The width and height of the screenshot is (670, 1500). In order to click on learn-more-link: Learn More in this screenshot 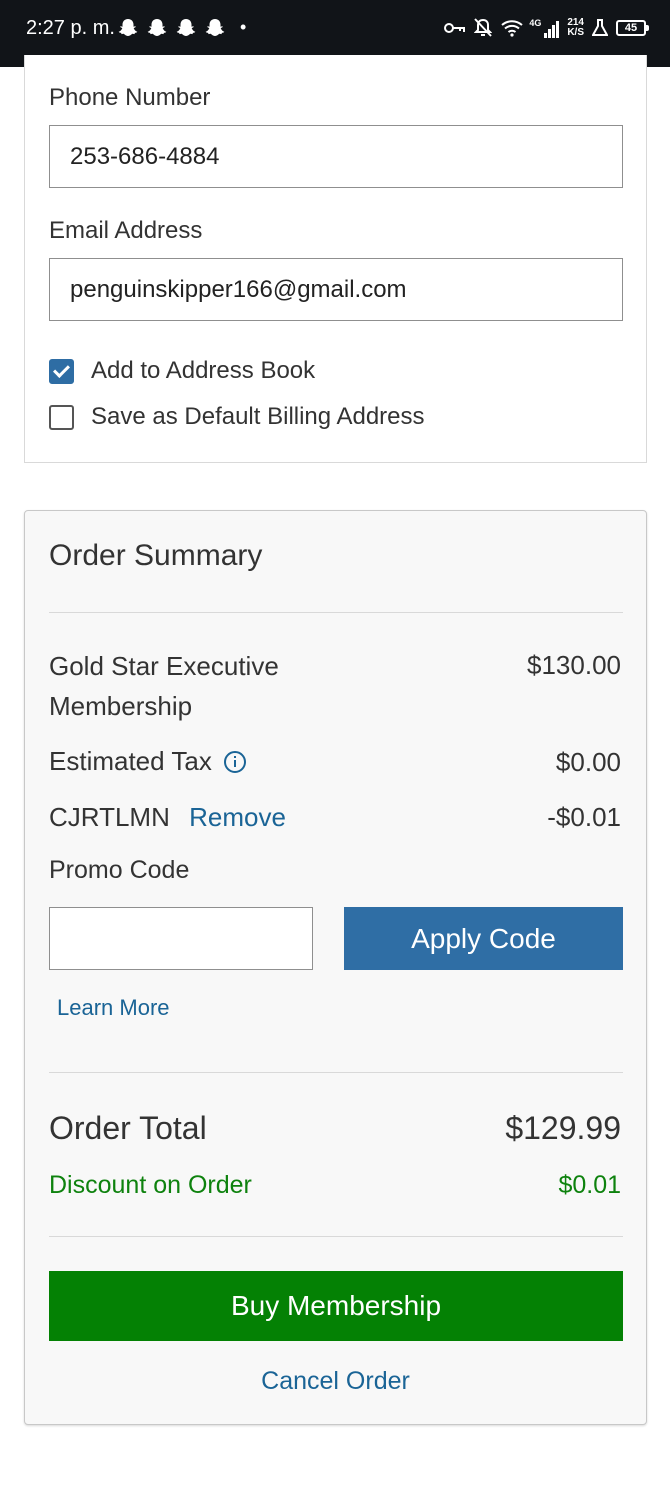, I will do `click(113, 1008)`.